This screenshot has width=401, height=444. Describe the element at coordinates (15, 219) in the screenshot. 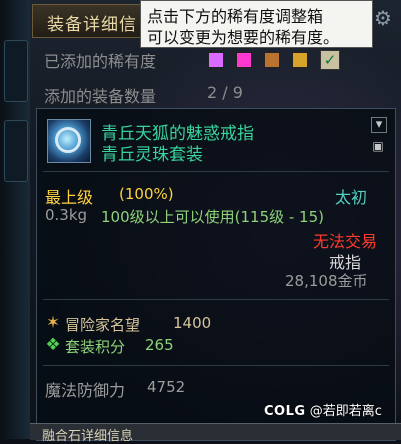

I see `left-panel-edge` at that location.